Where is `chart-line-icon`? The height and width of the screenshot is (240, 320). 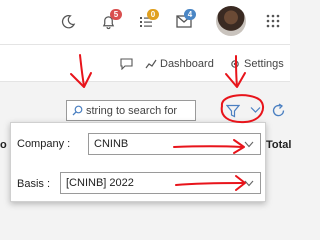 chart-line-icon is located at coordinates (151, 64).